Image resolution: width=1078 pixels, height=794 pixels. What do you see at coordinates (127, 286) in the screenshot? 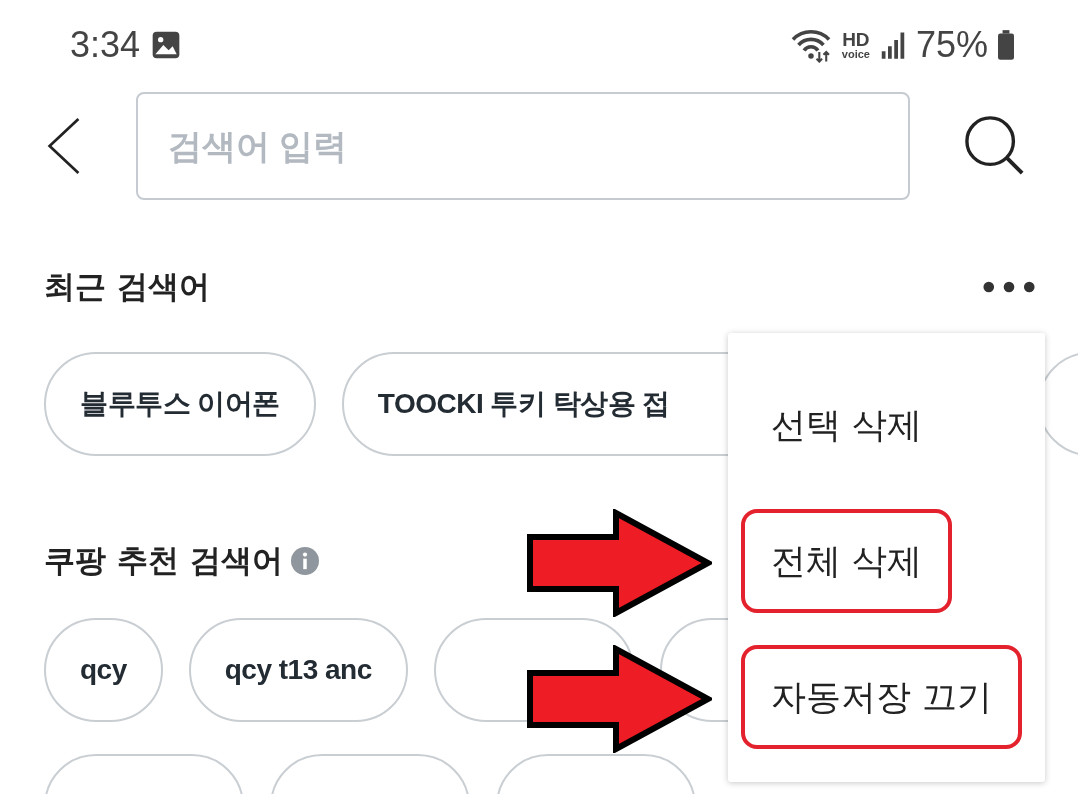
I see `section-title: 최근 검색어` at bounding box center [127, 286].